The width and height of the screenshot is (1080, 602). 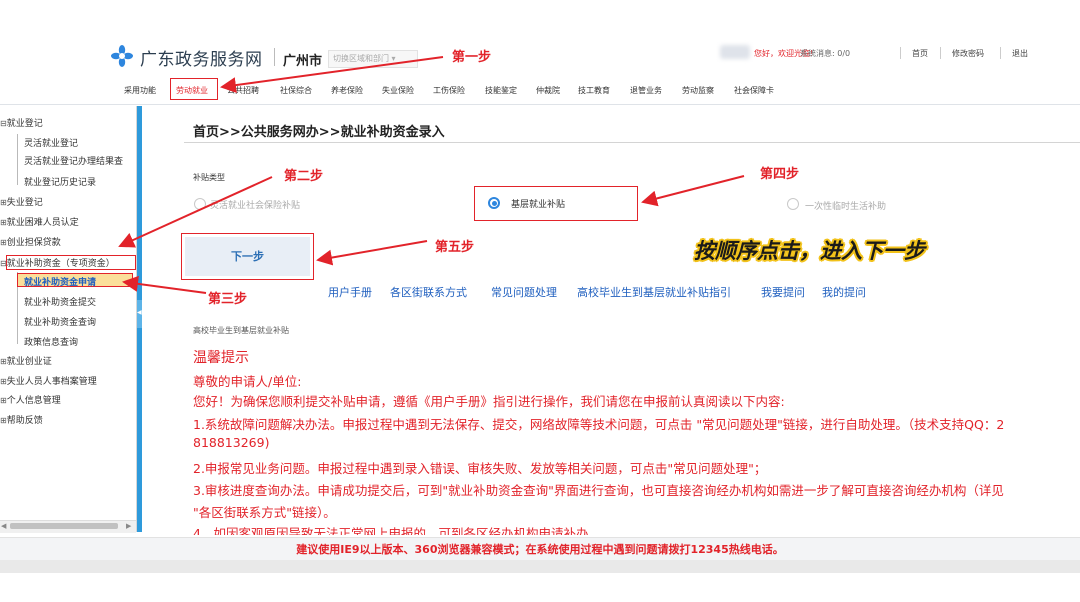 I want to click on step4-label: 第四步, so click(x=780, y=174).